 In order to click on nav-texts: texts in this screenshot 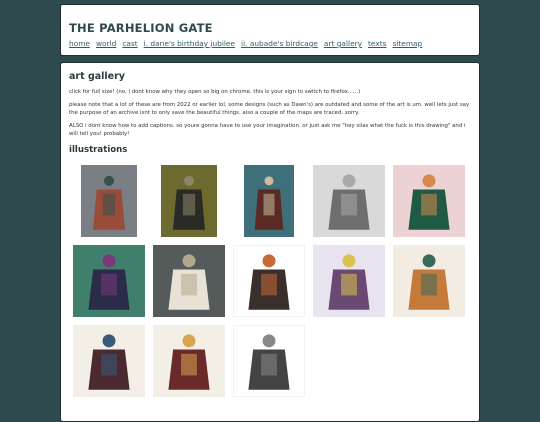, I will do `click(377, 43)`.